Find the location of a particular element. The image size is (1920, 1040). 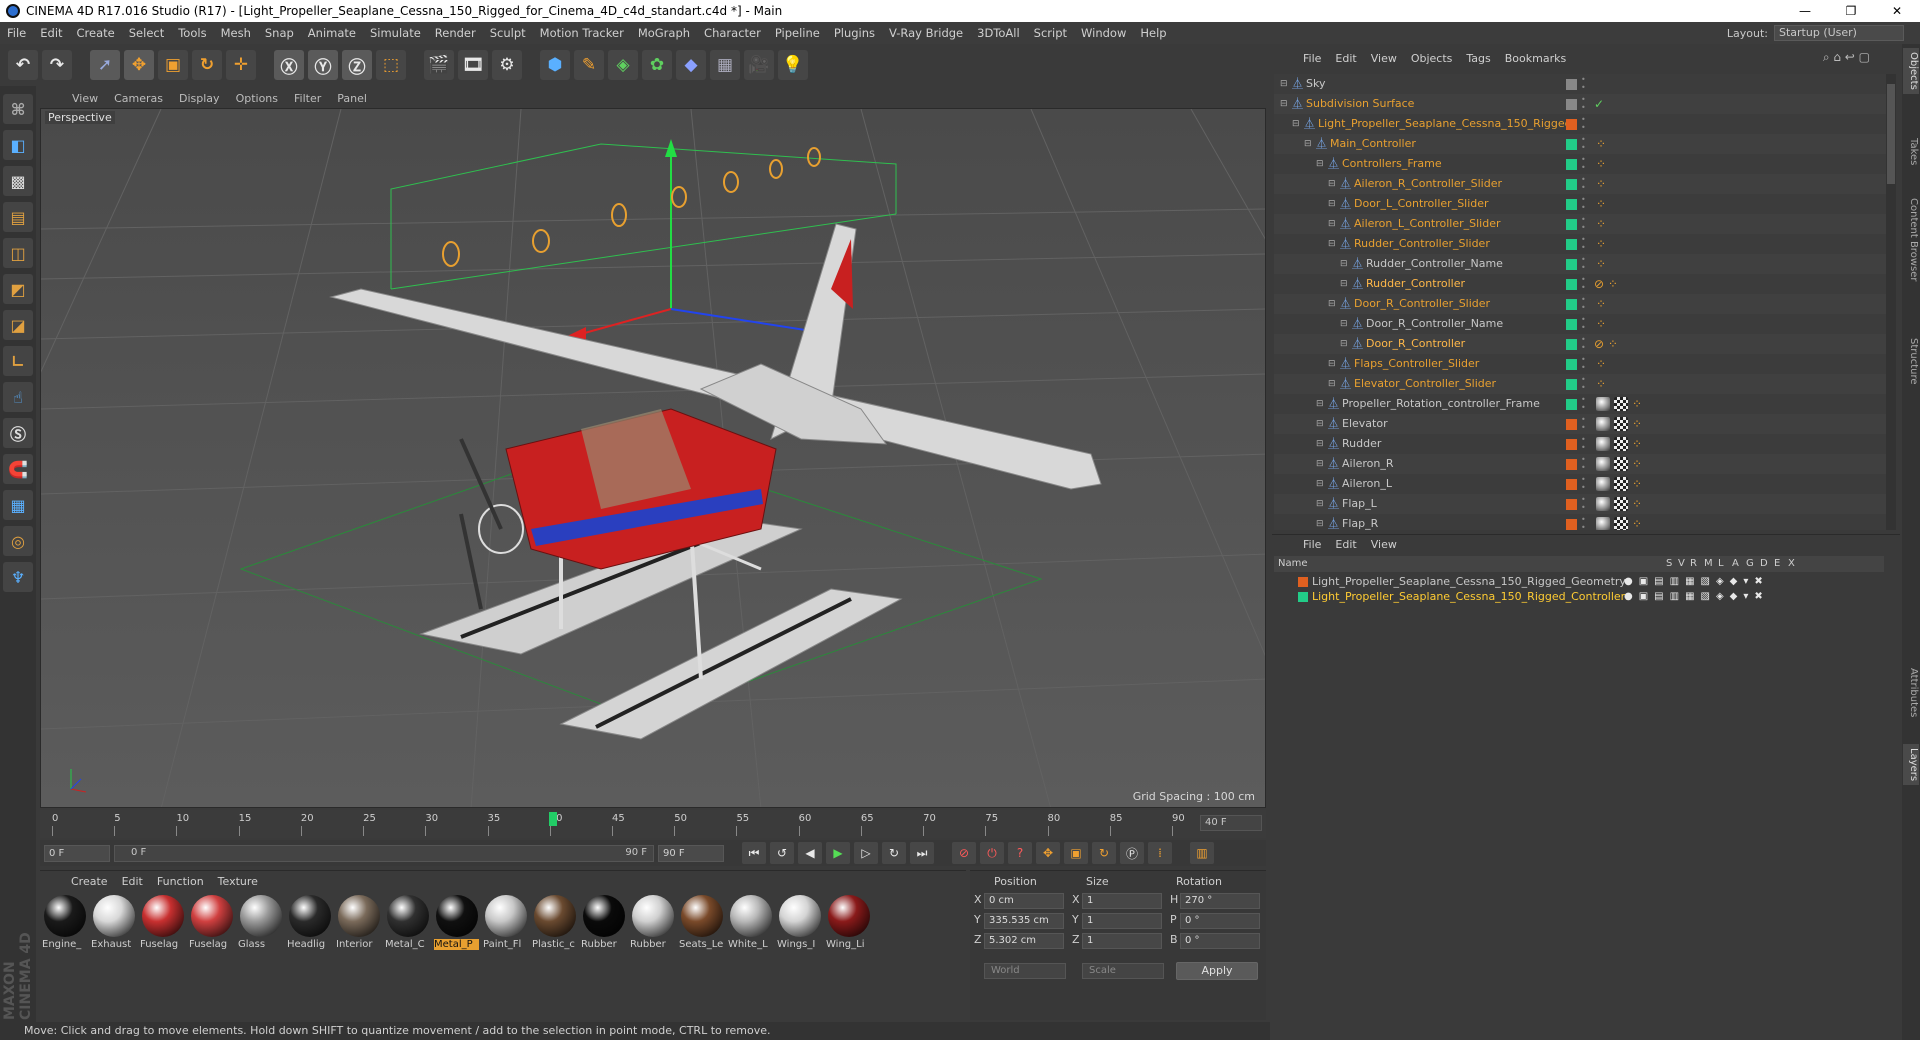

move-tool-icon: ✥ is located at coordinates (139, 65).